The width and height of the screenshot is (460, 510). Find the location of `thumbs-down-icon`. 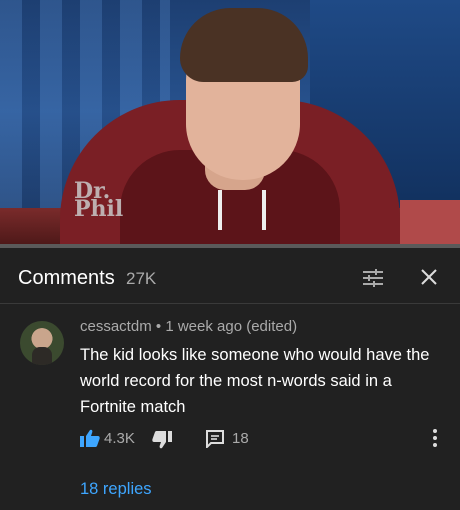

thumbs-down-icon is located at coordinates (162, 440).